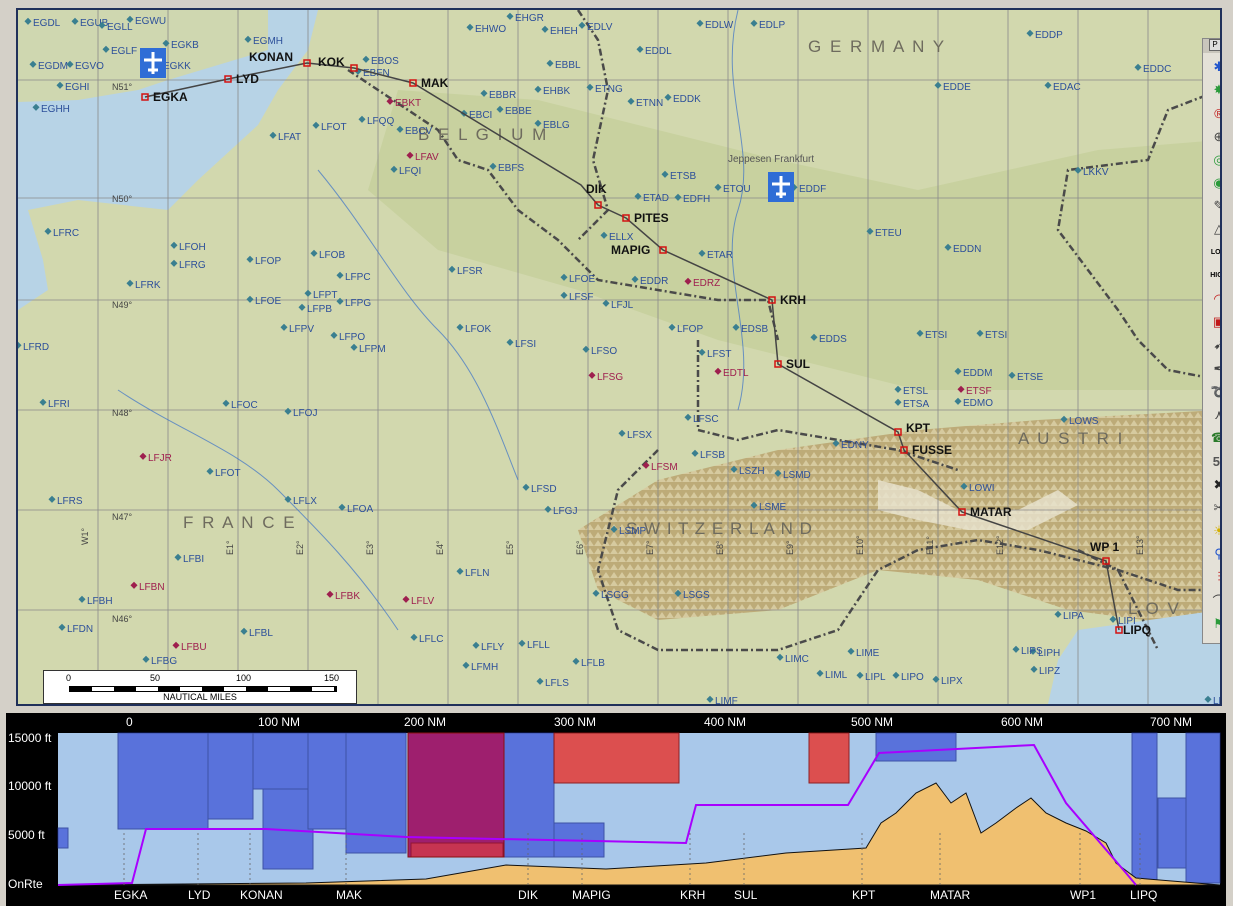  Describe the element at coordinates (1214, 229) in the screenshot. I see `triangle-icon: △` at that location.